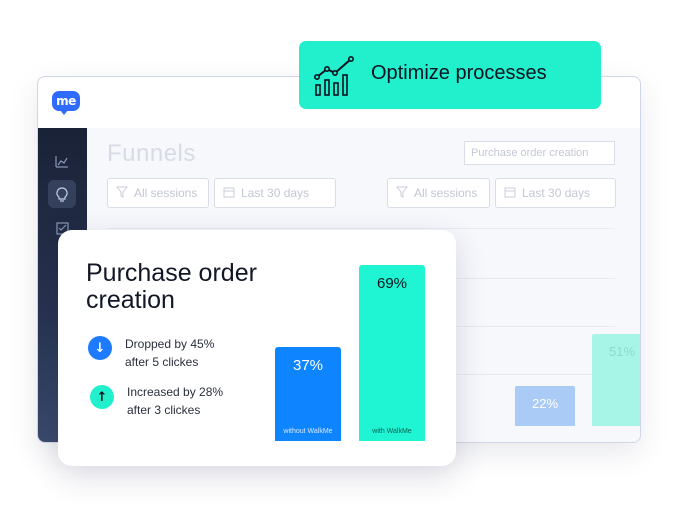 The height and width of the screenshot is (511, 680). Describe the element at coordinates (308, 394) in the screenshot. I see `bar-without-walkme: 37% without WalkMe` at that location.